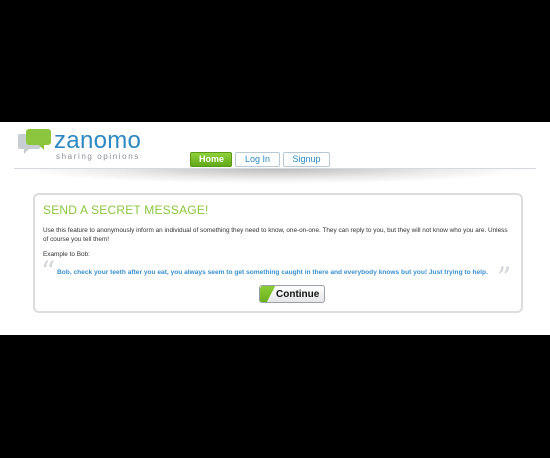 Image resolution: width=550 pixels, height=458 pixels. What do you see at coordinates (298, 294) in the screenshot?
I see `continue-button-label: Continue` at bounding box center [298, 294].